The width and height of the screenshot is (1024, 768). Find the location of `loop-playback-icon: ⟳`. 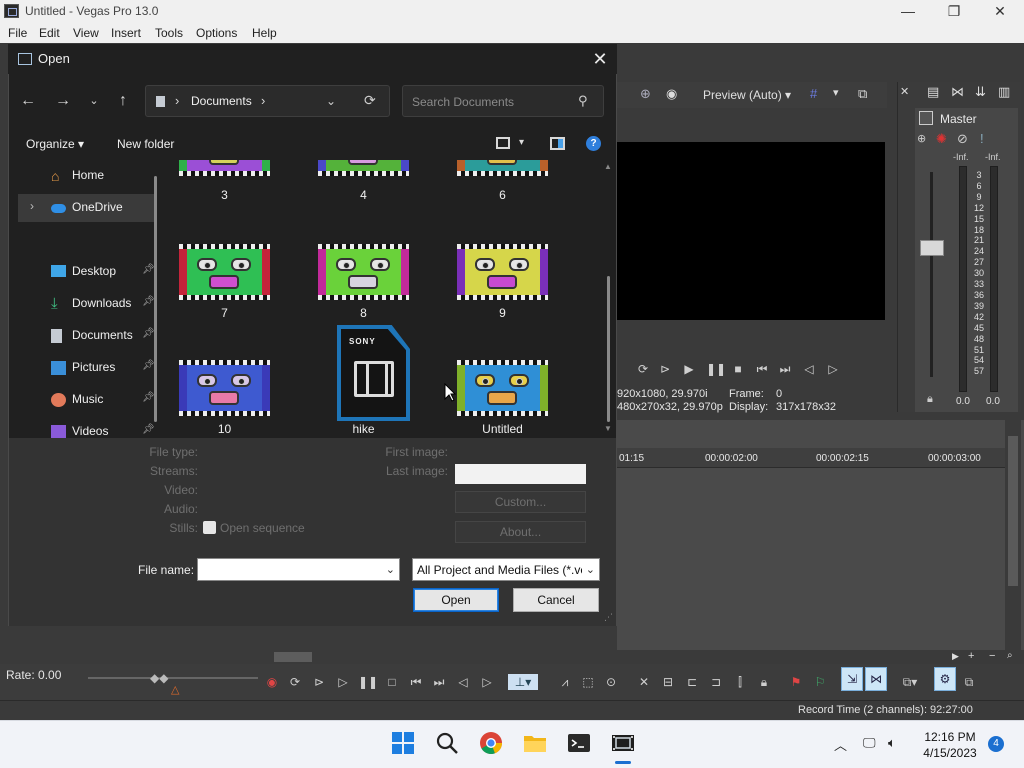

loop-playback-icon: ⟳ is located at coordinates (295, 682).